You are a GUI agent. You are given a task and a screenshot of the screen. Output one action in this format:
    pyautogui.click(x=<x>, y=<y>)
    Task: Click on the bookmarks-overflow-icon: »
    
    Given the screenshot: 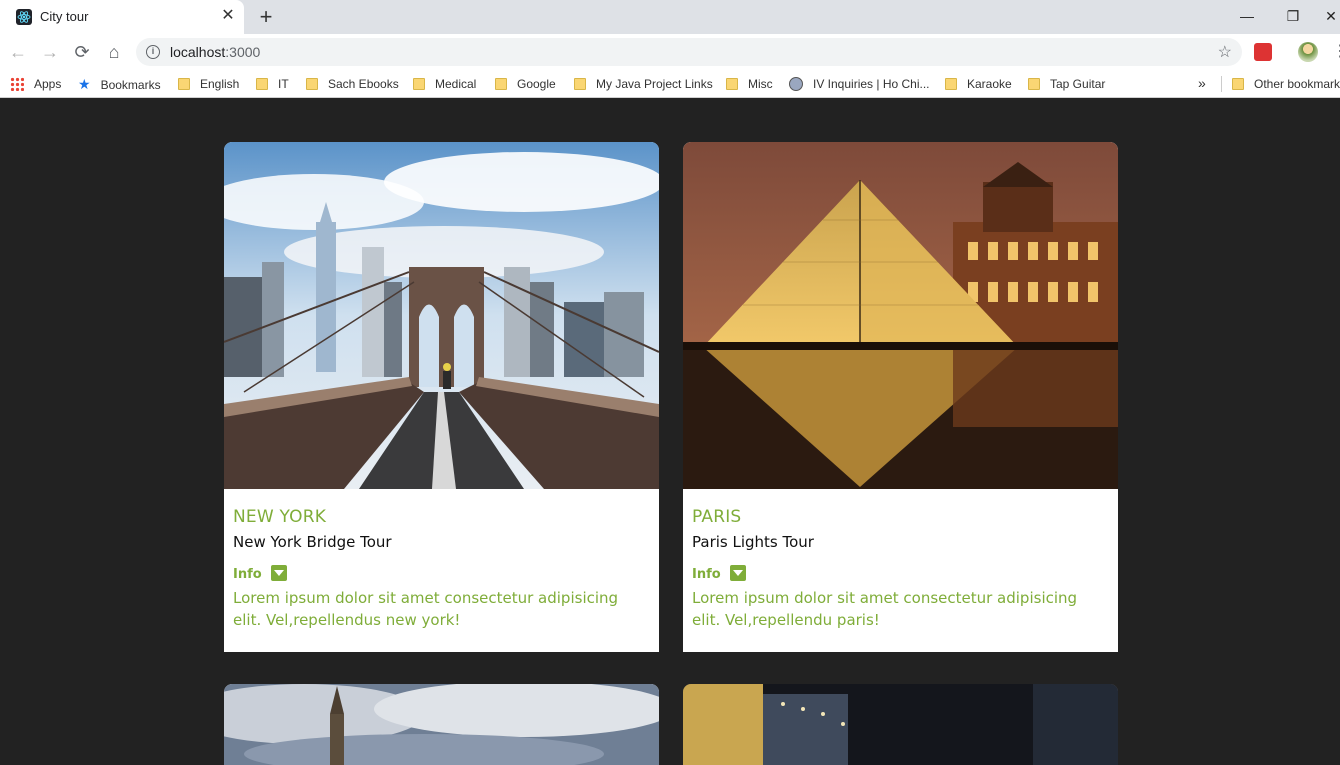 What is the action you would take?
    pyautogui.click(x=1202, y=83)
    